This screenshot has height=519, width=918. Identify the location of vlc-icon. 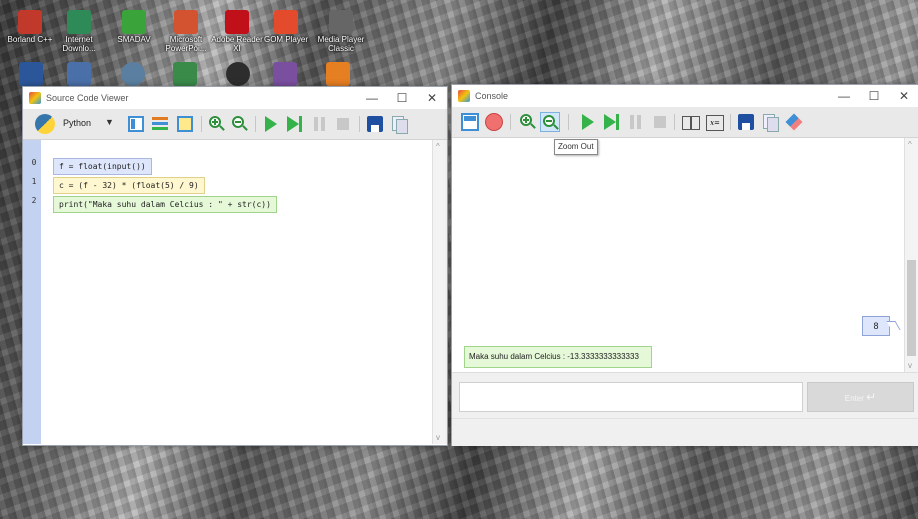
(338, 74).